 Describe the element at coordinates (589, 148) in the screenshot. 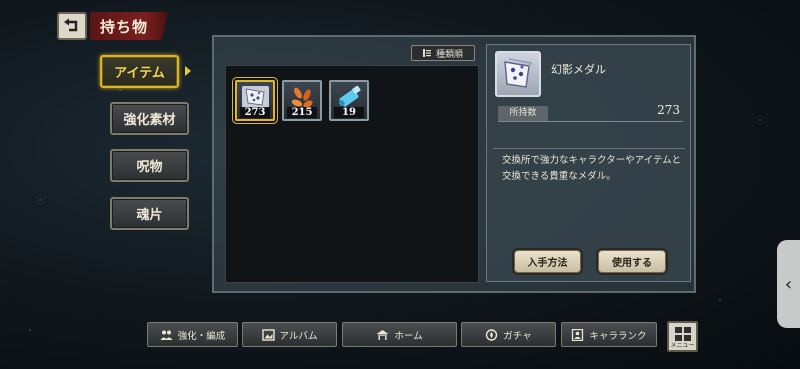

I see `detail-divider` at that location.